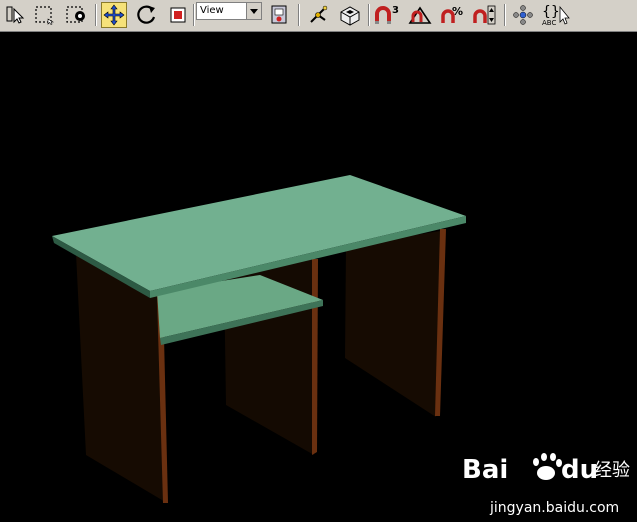 The image size is (637, 522). I want to click on select-and-manipulate-icon, so click(318, 15).